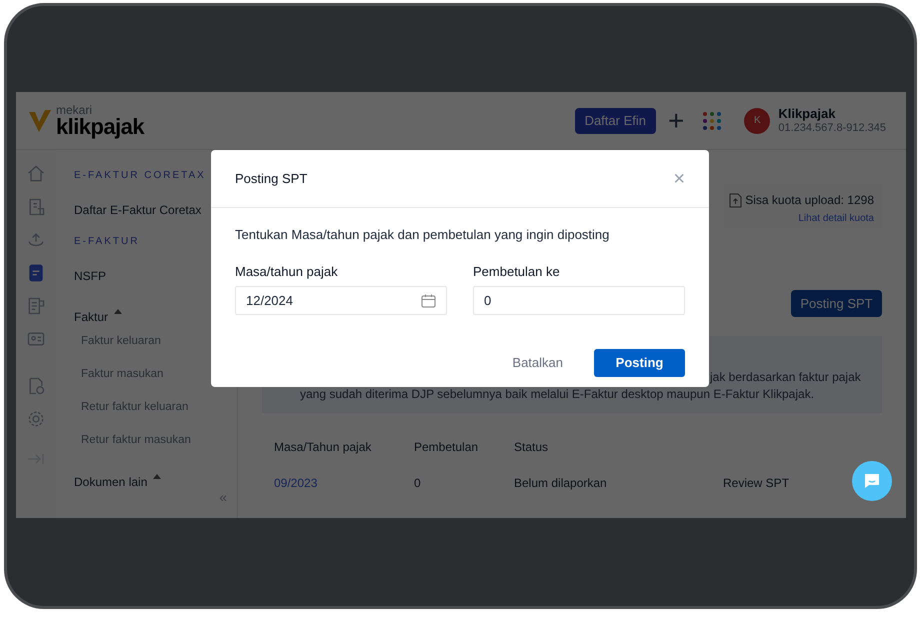 The image size is (920, 628). Describe the element at coordinates (36, 174) in the screenshot. I see `home-icon` at that location.